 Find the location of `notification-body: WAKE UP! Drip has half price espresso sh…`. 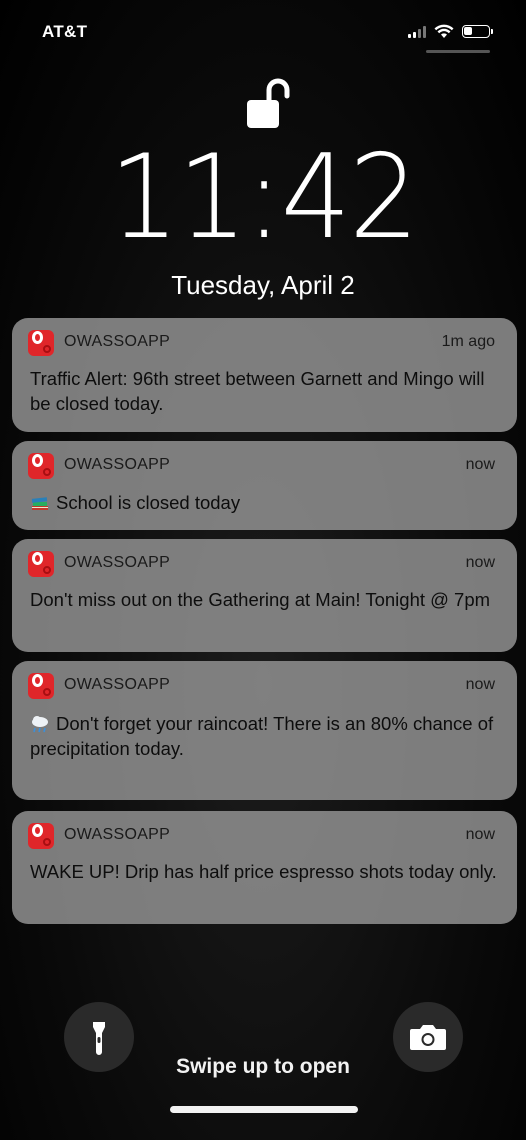

notification-body: WAKE UP! Drip has half price espresso sh… is located at coordinates (263, 871).